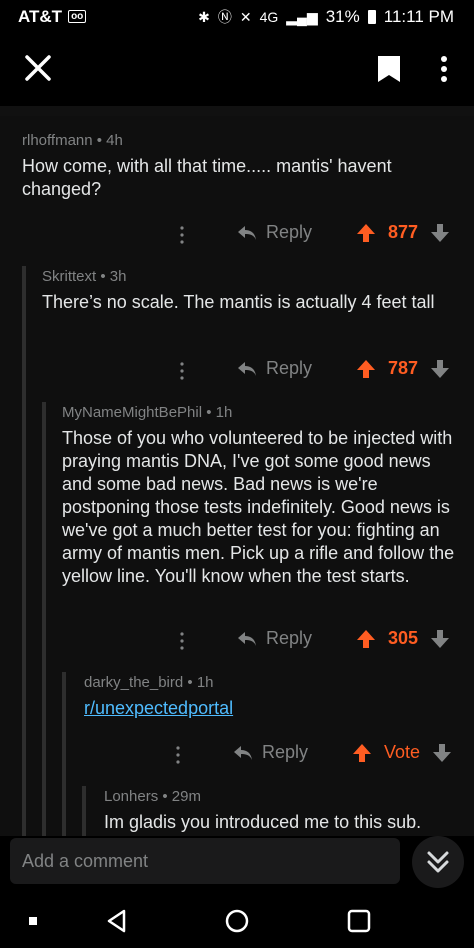  Describe the element at coordinates (245, 16) in the screenshot. I see `mute-icon: ✕` at that location.